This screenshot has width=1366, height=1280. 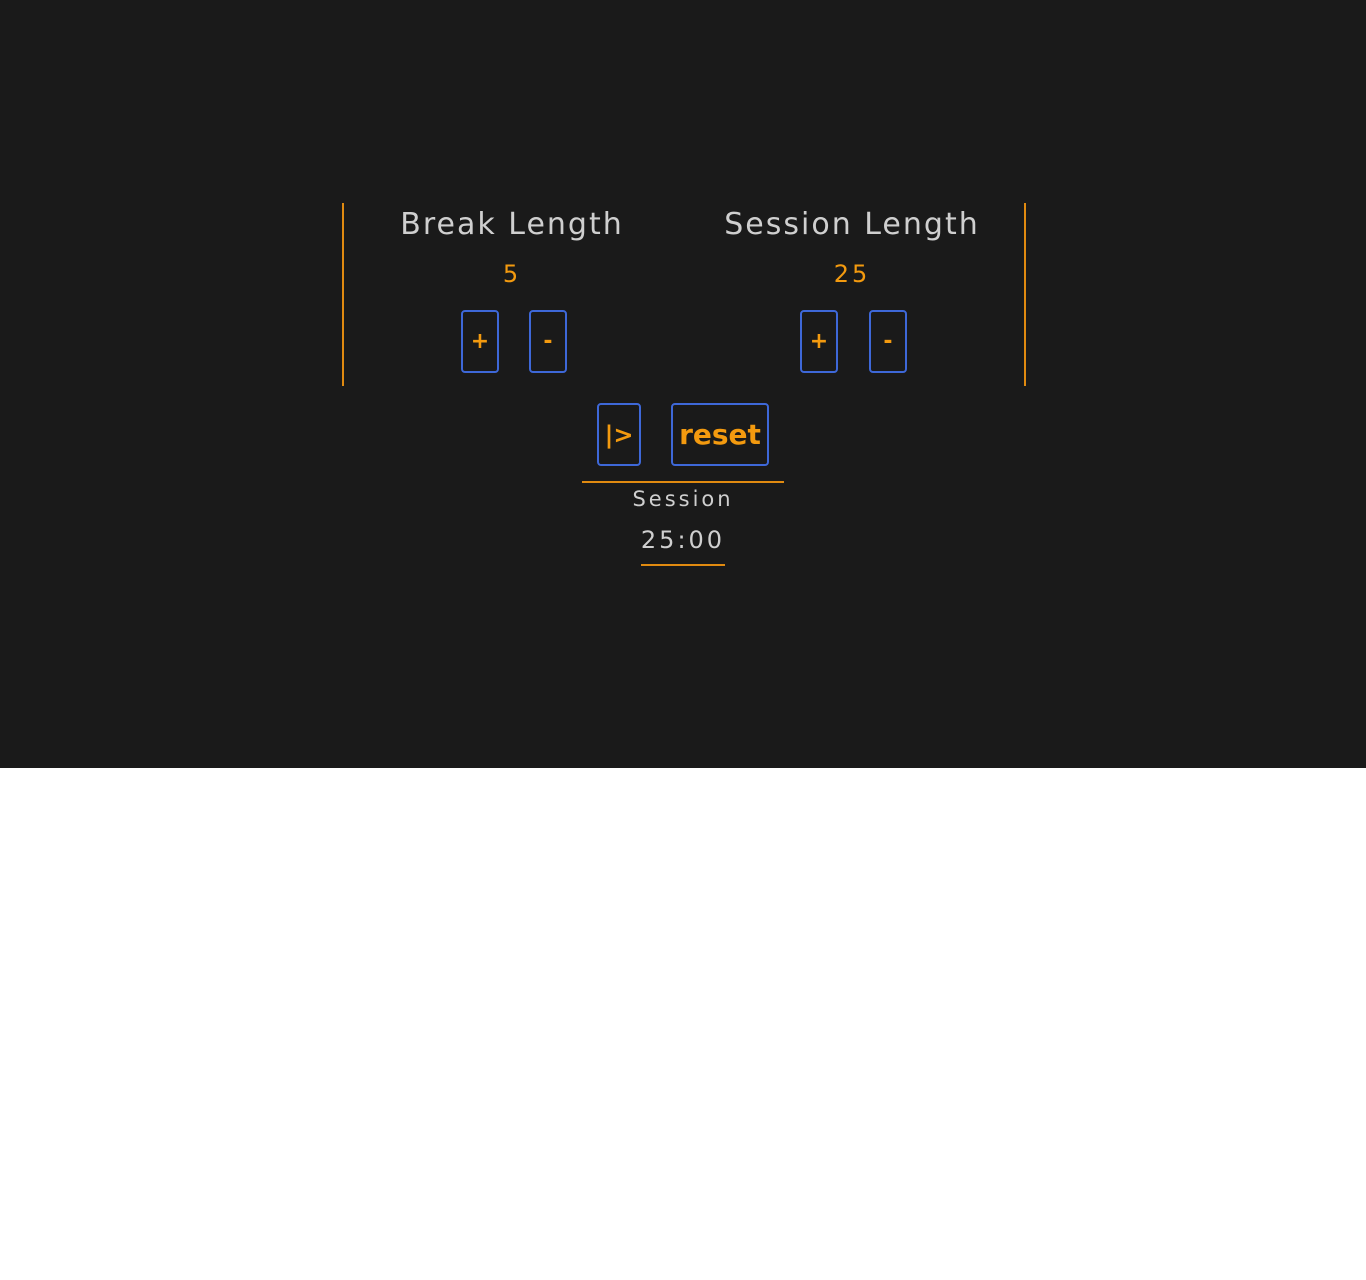 What do you see at coordinates (683, 499) in the screenshot?
I see `timer-label: Session` at bounding box center [683, 499].